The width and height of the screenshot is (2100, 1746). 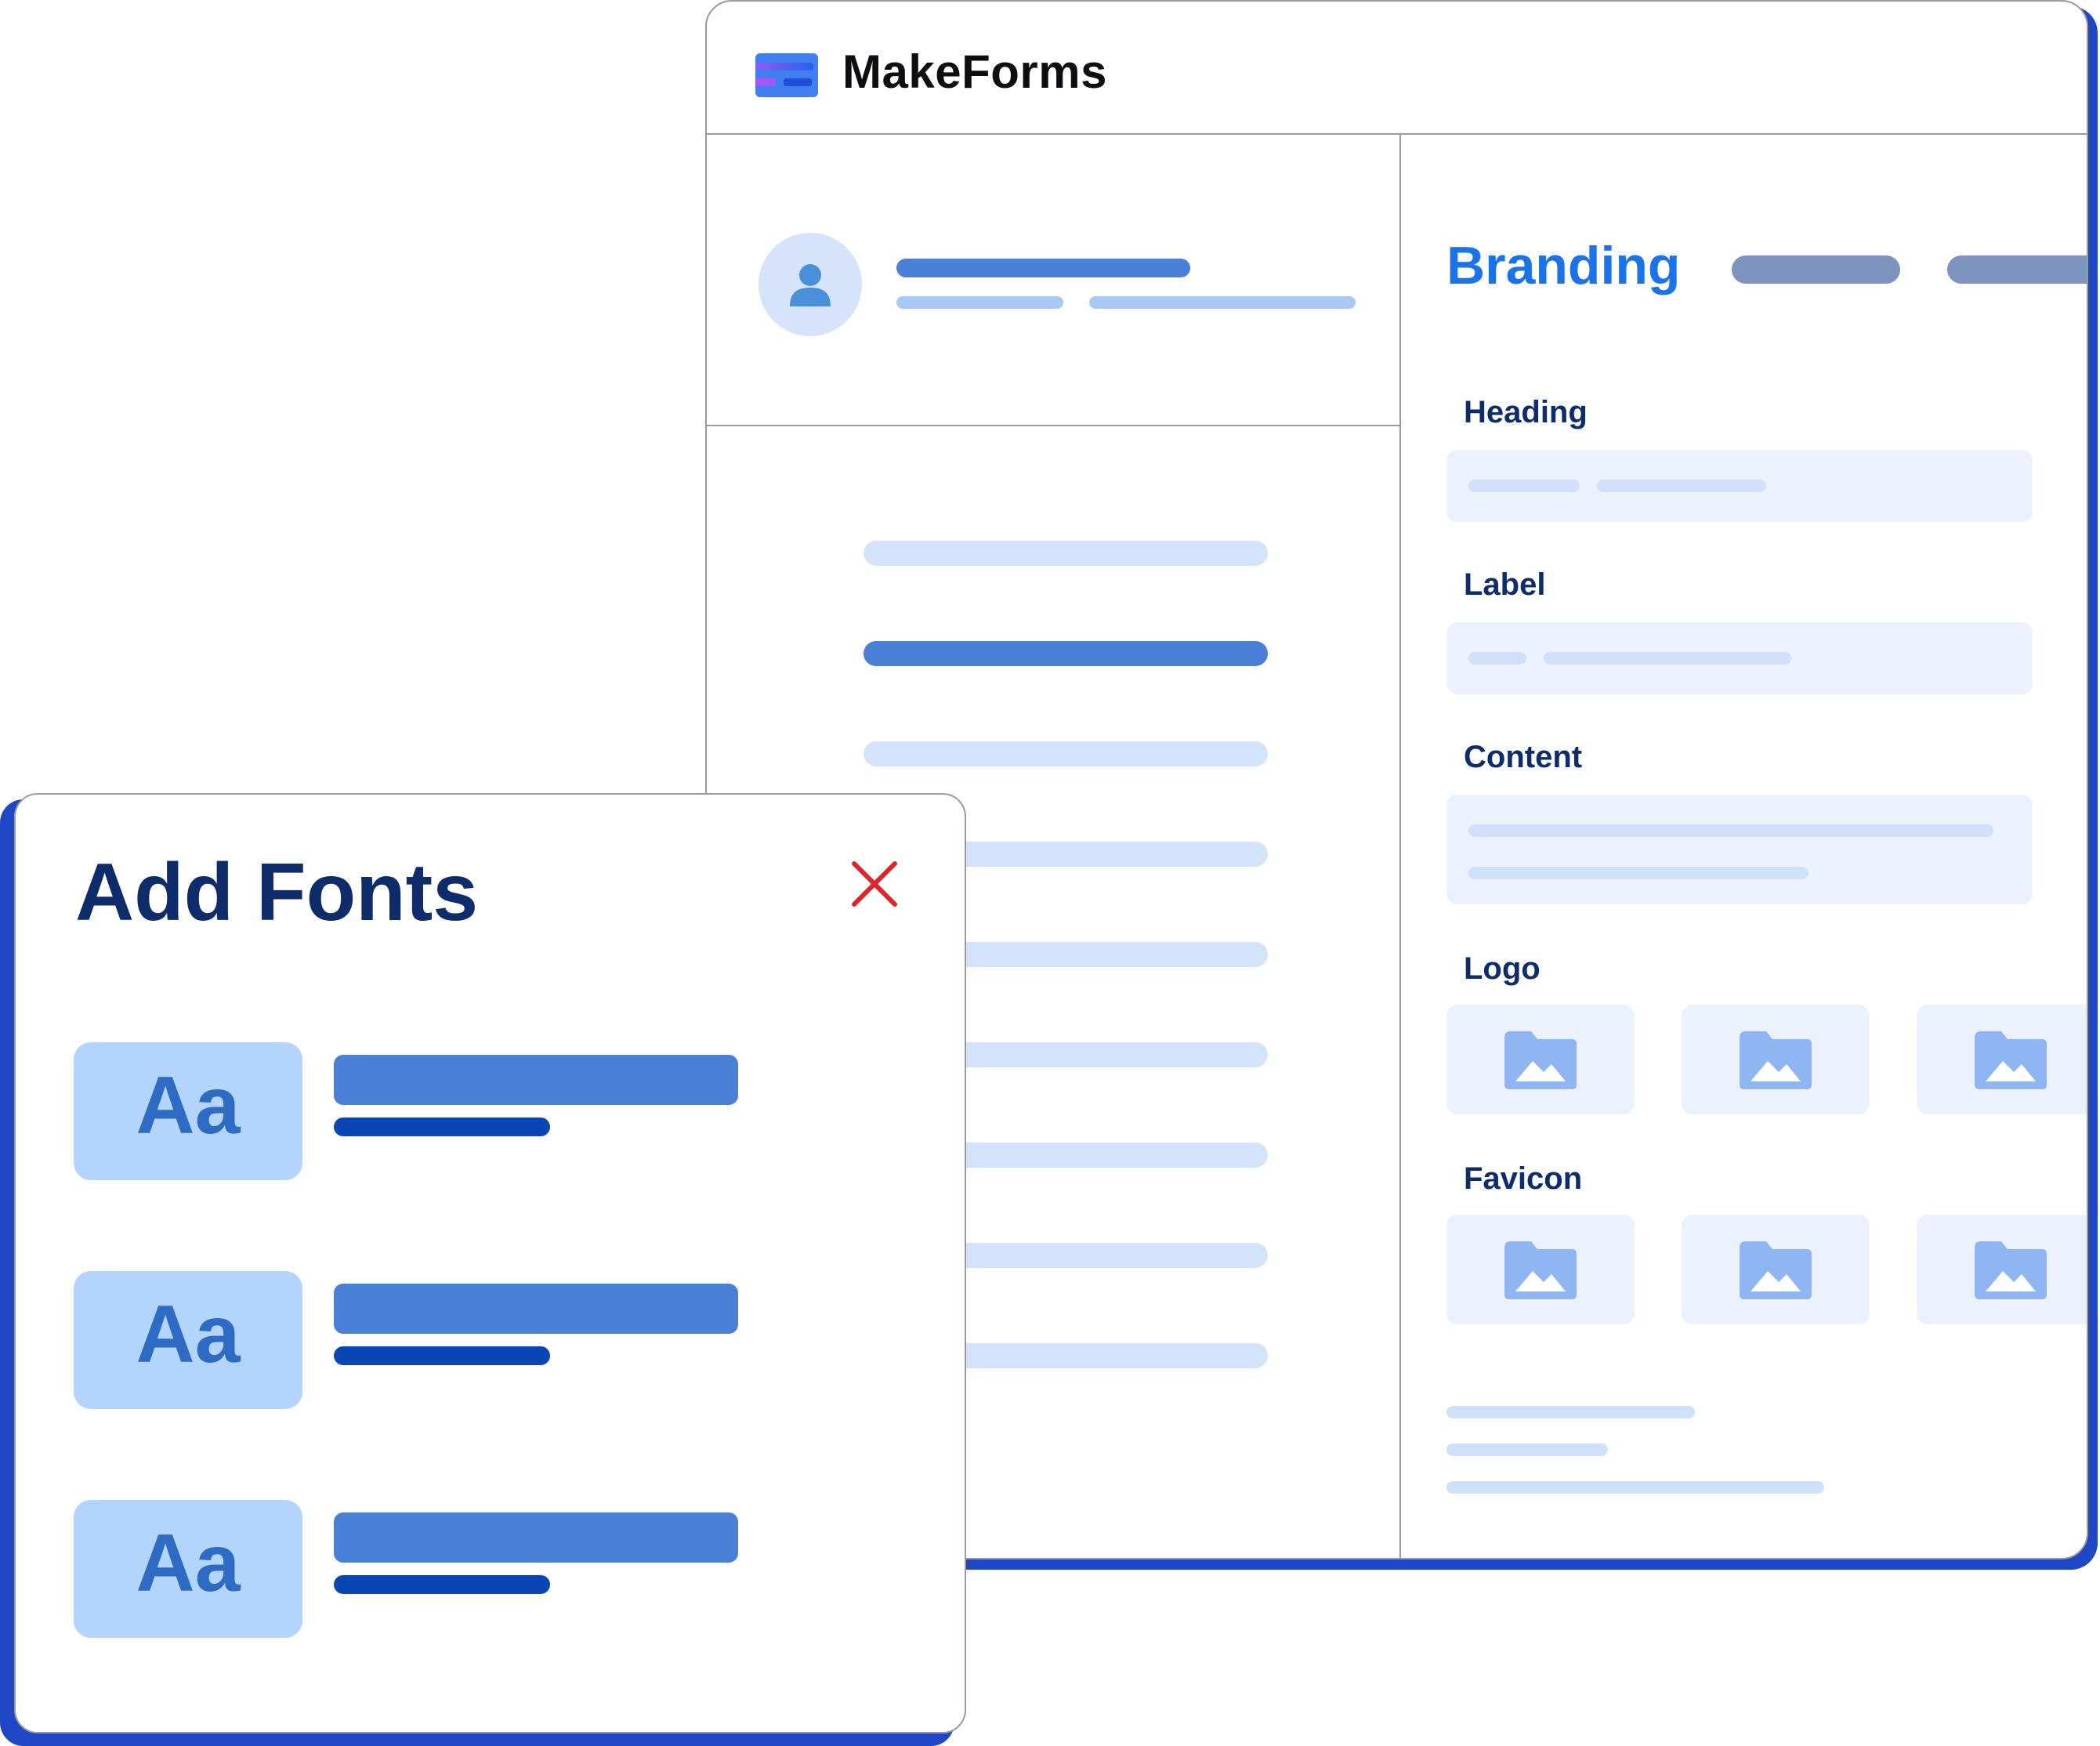 I want to click on heading-field, so click(x=1740, y=486).